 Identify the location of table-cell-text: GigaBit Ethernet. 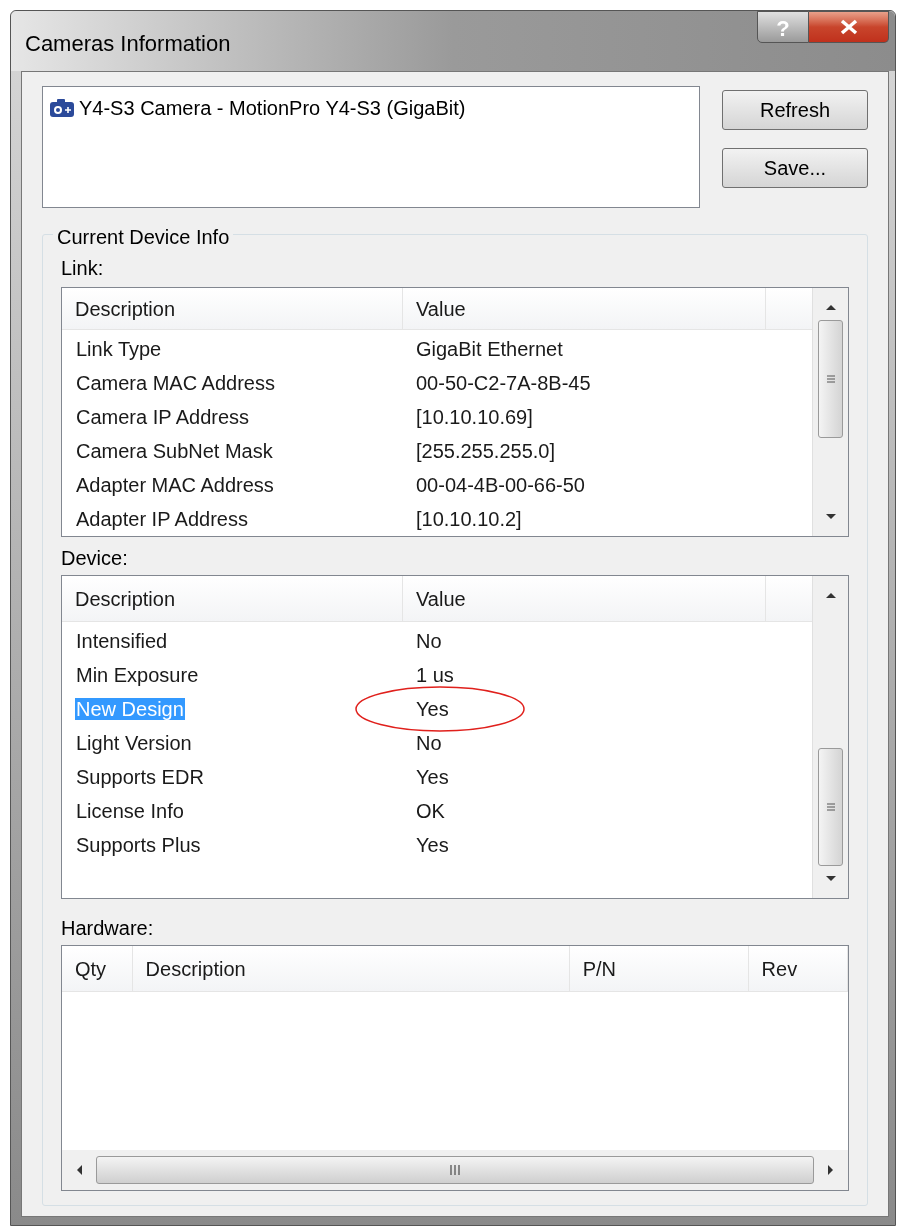
(489, 349).